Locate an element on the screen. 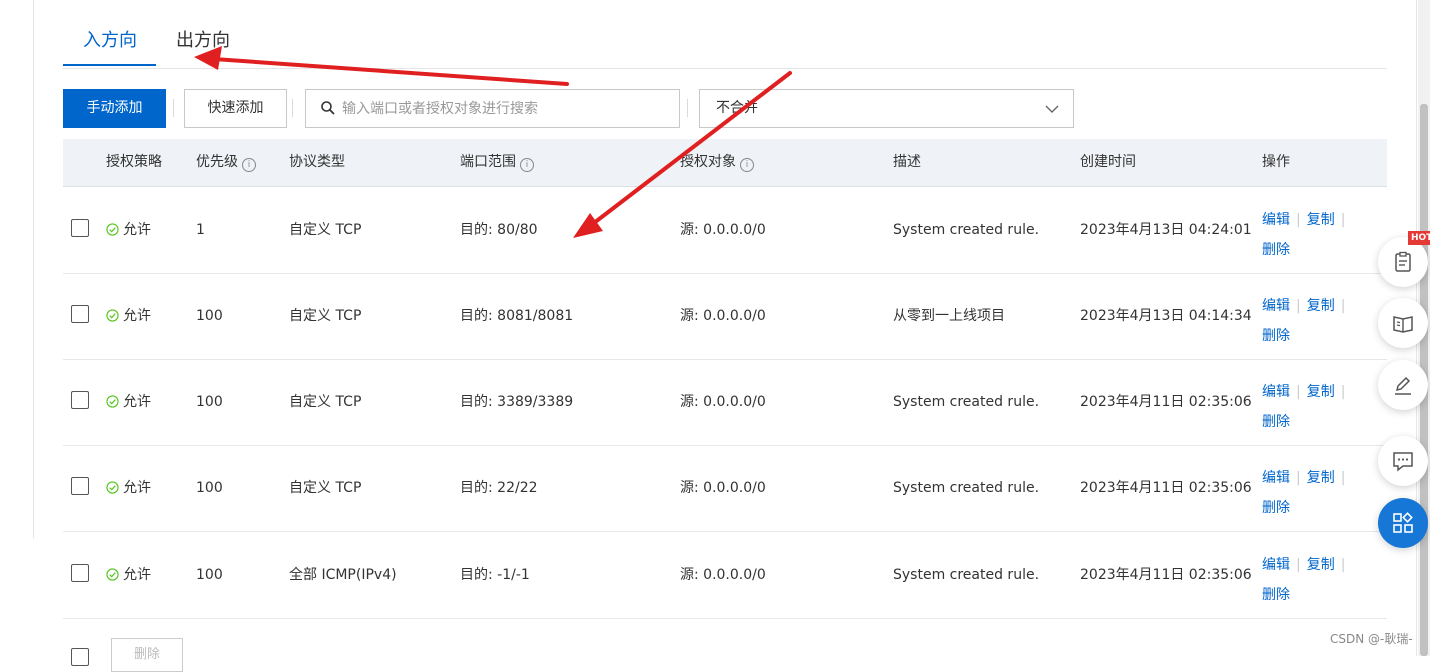 The height and width of the screenshot is (672, 1430). chevron-down-icon is located at coordinates (1052, 109).